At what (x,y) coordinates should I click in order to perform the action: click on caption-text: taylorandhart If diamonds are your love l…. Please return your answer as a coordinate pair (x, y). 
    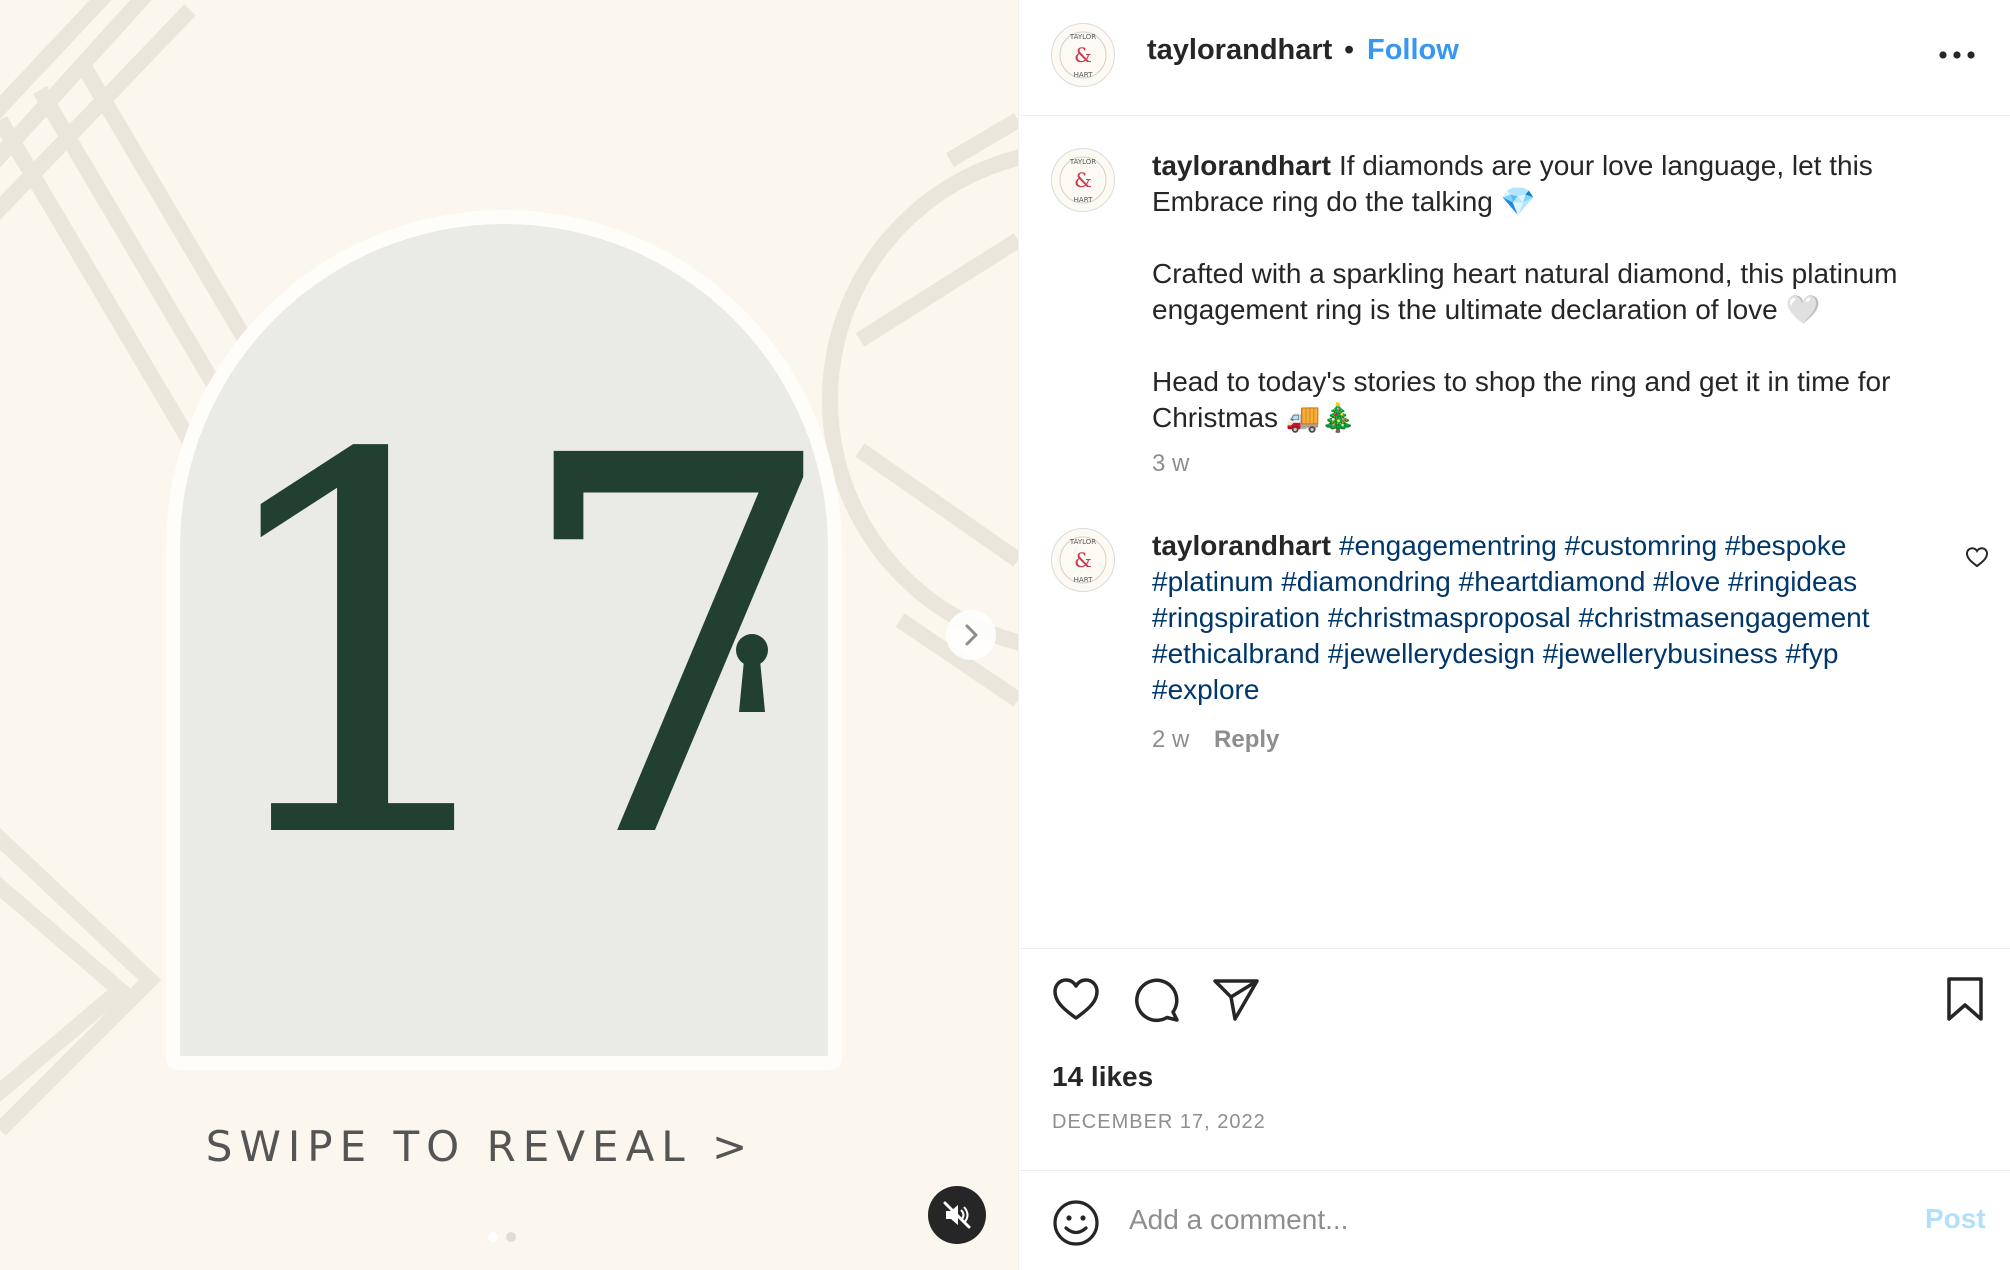
    Looking at the image, I should click on (1547, 315).